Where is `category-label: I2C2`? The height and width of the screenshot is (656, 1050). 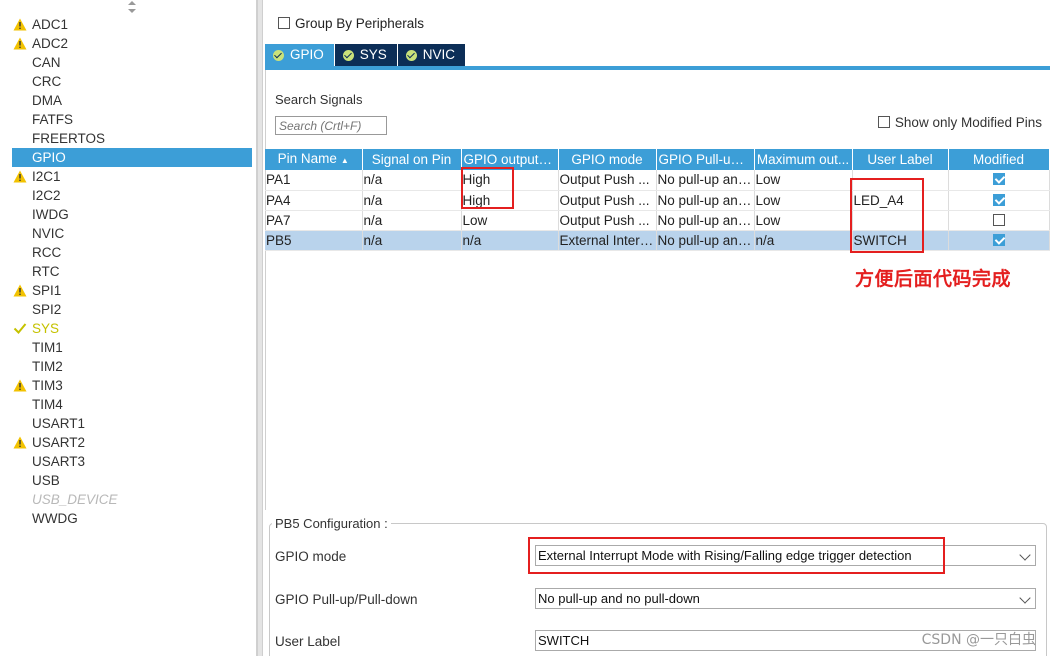
category-label: I2C2 is located at coordinates (46, 195).